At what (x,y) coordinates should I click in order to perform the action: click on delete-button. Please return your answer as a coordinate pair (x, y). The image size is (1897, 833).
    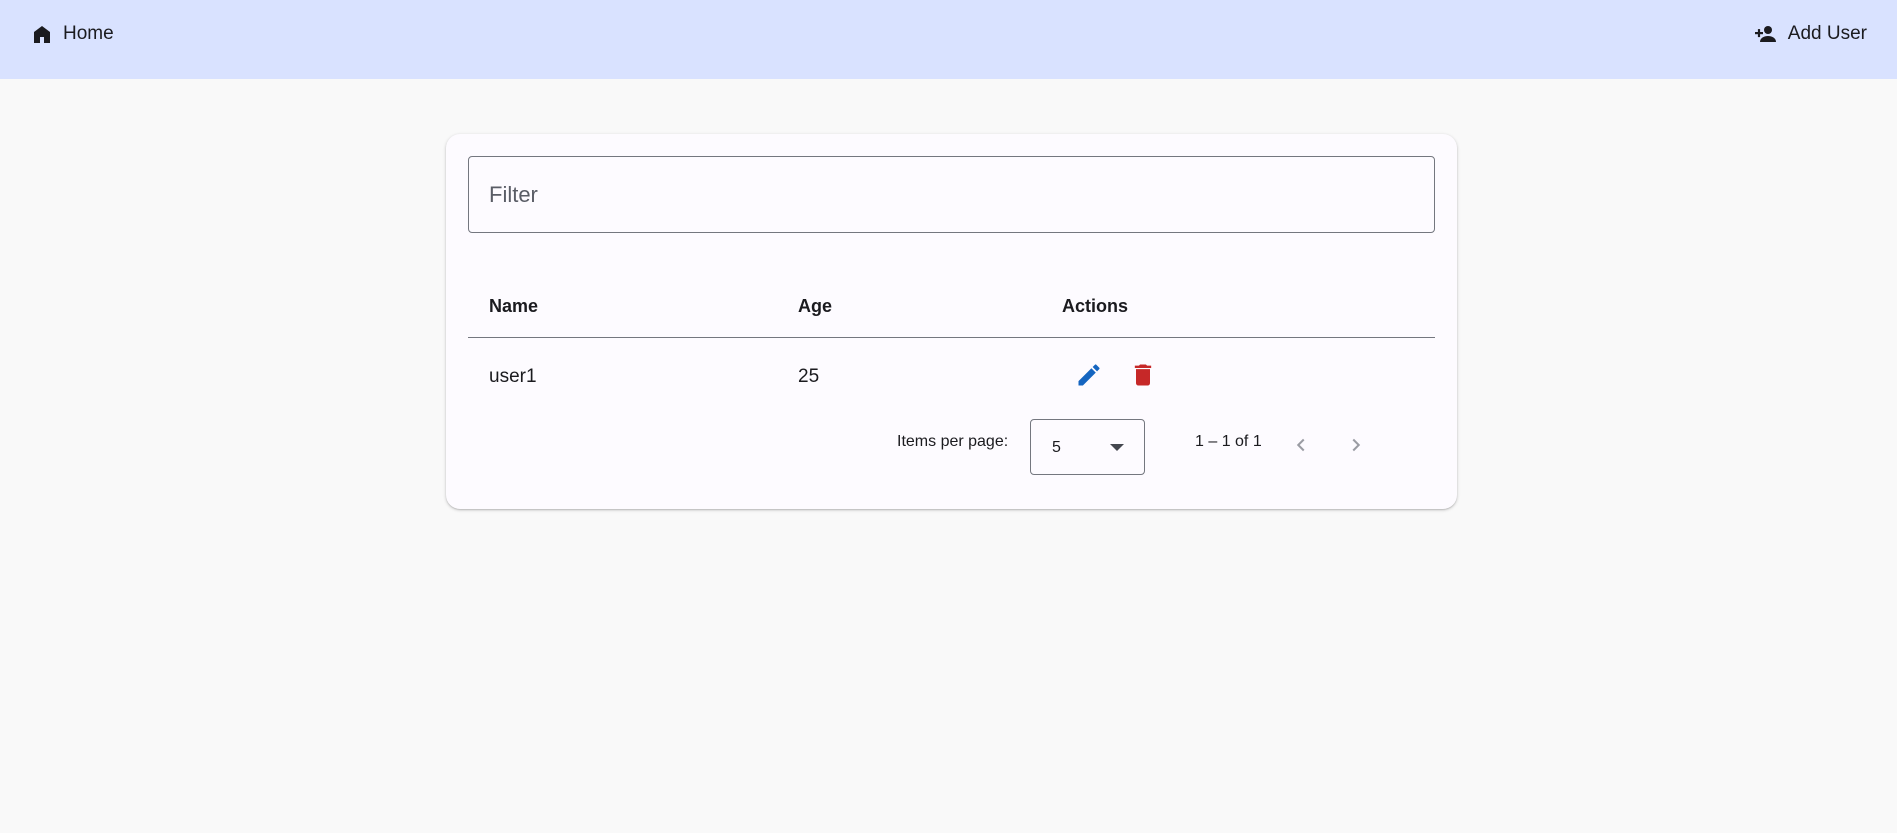
    Looking at the image, I should click on (1143, 377).